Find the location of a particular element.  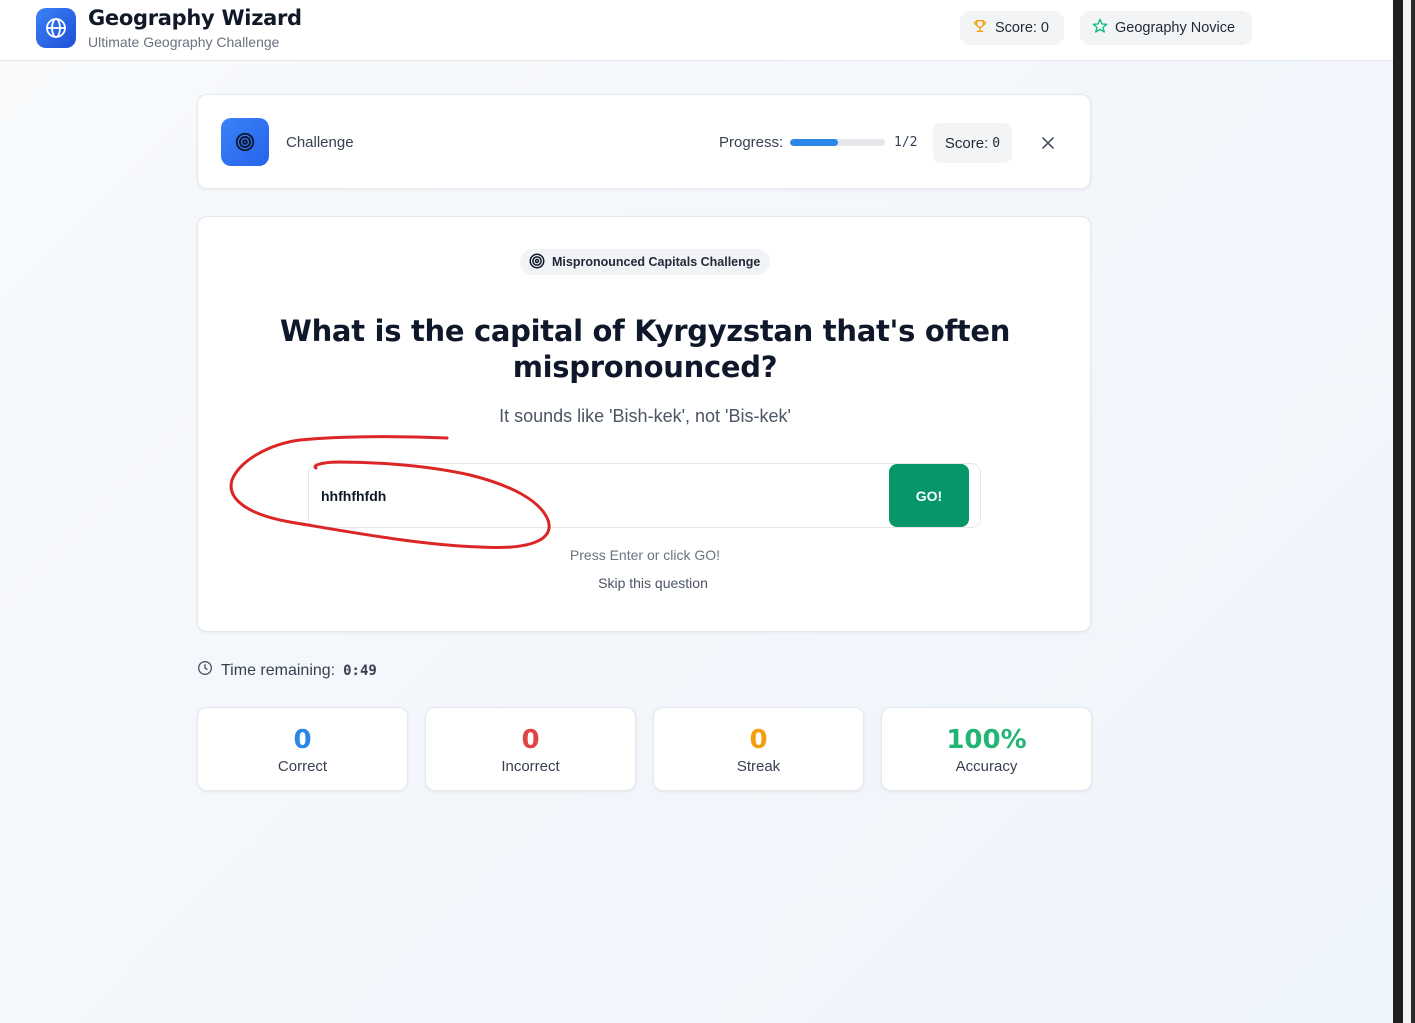

timer: Time remaining: 0:49 is located at coordinates (287, 670).